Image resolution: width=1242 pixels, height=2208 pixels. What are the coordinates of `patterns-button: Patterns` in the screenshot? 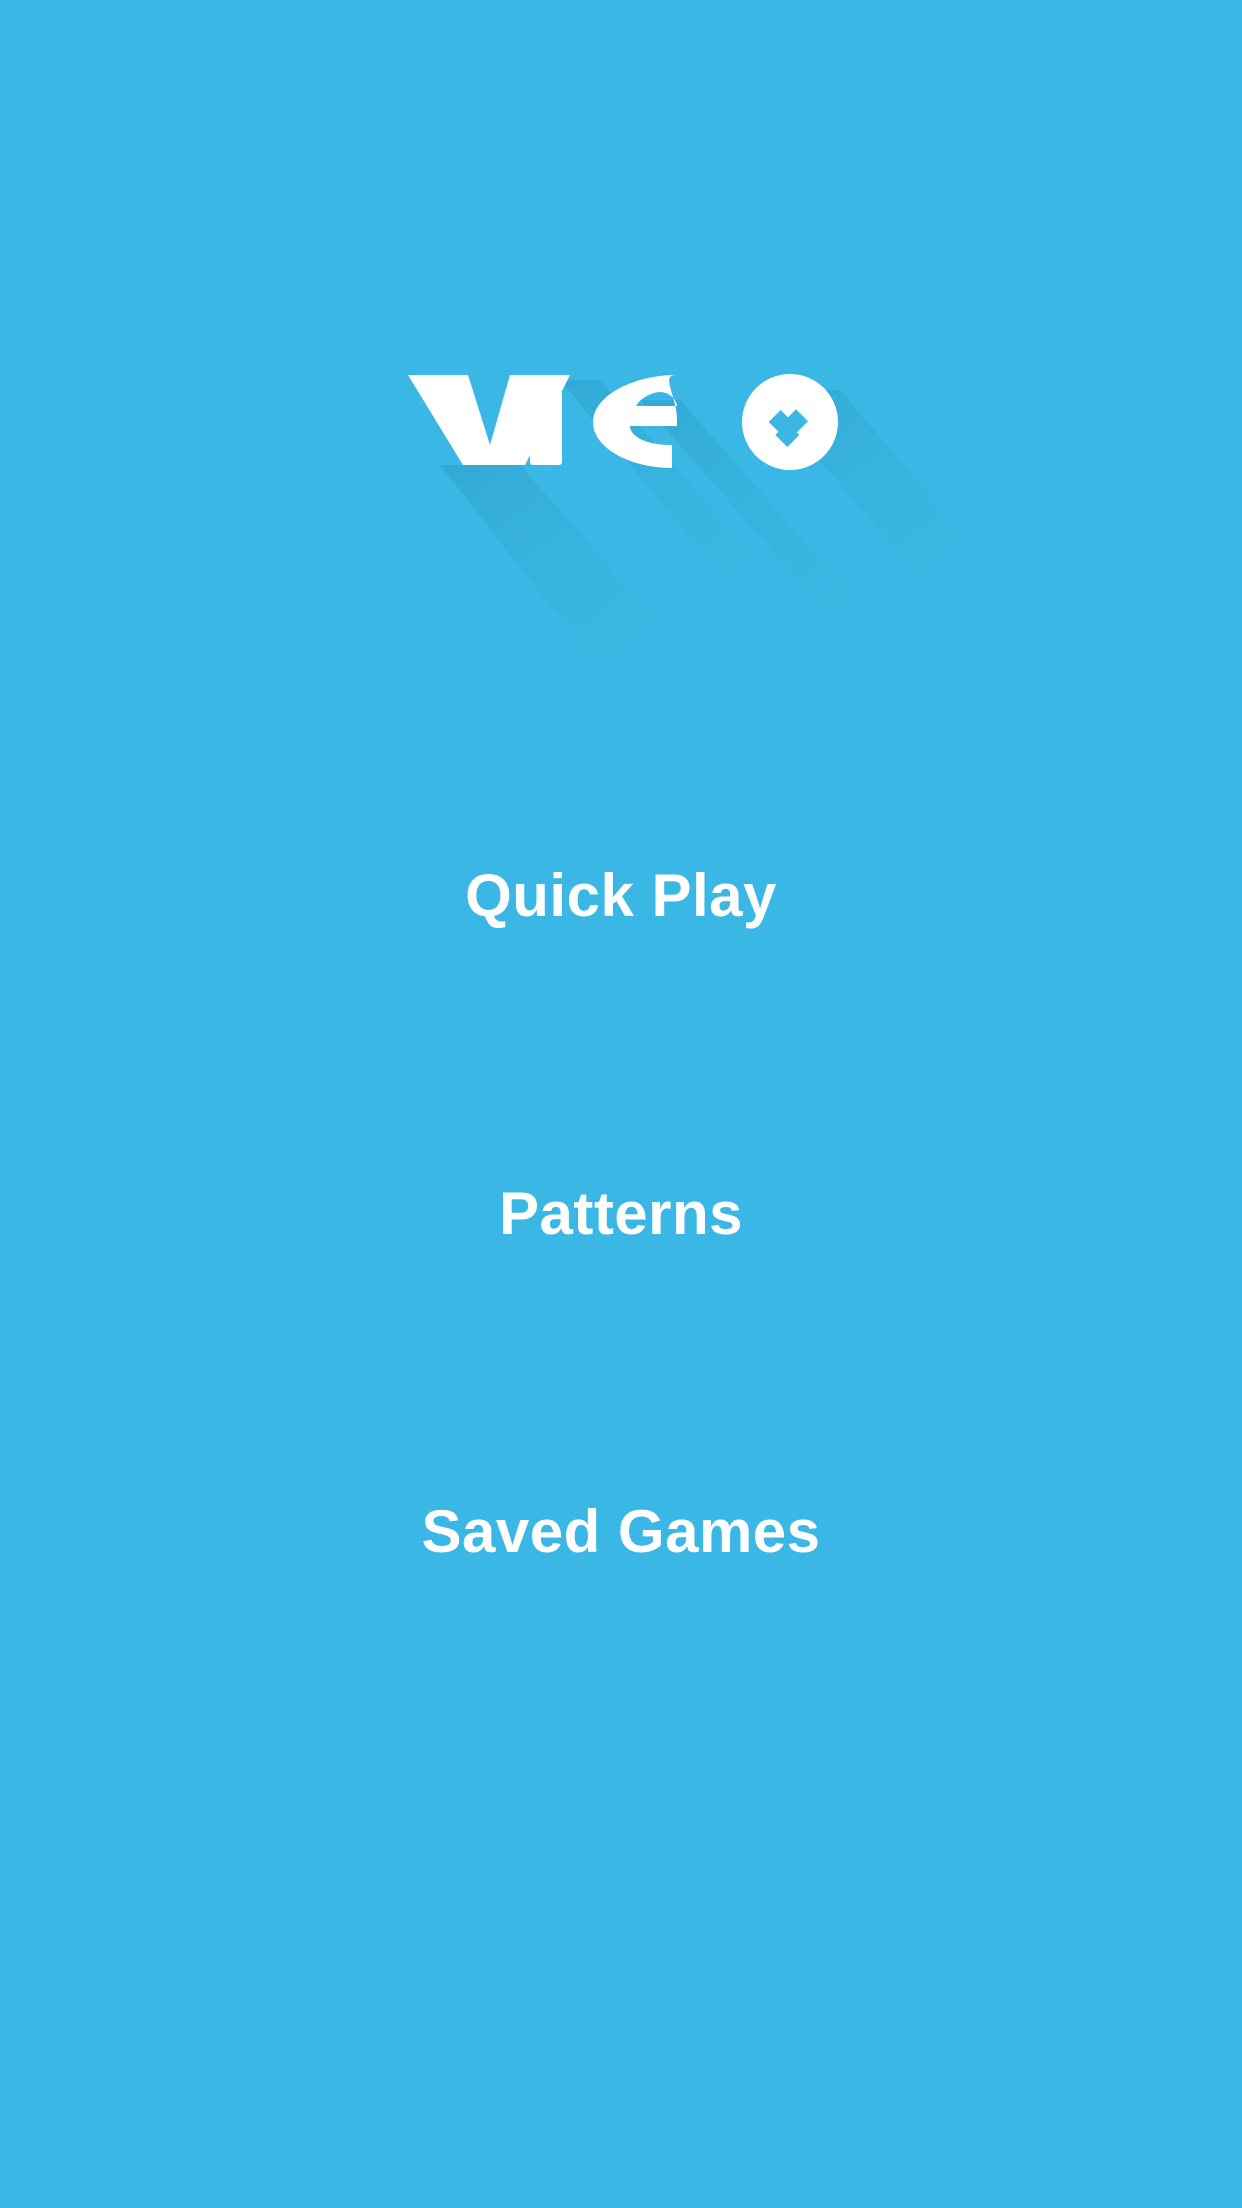 It's located at (621, 1213).